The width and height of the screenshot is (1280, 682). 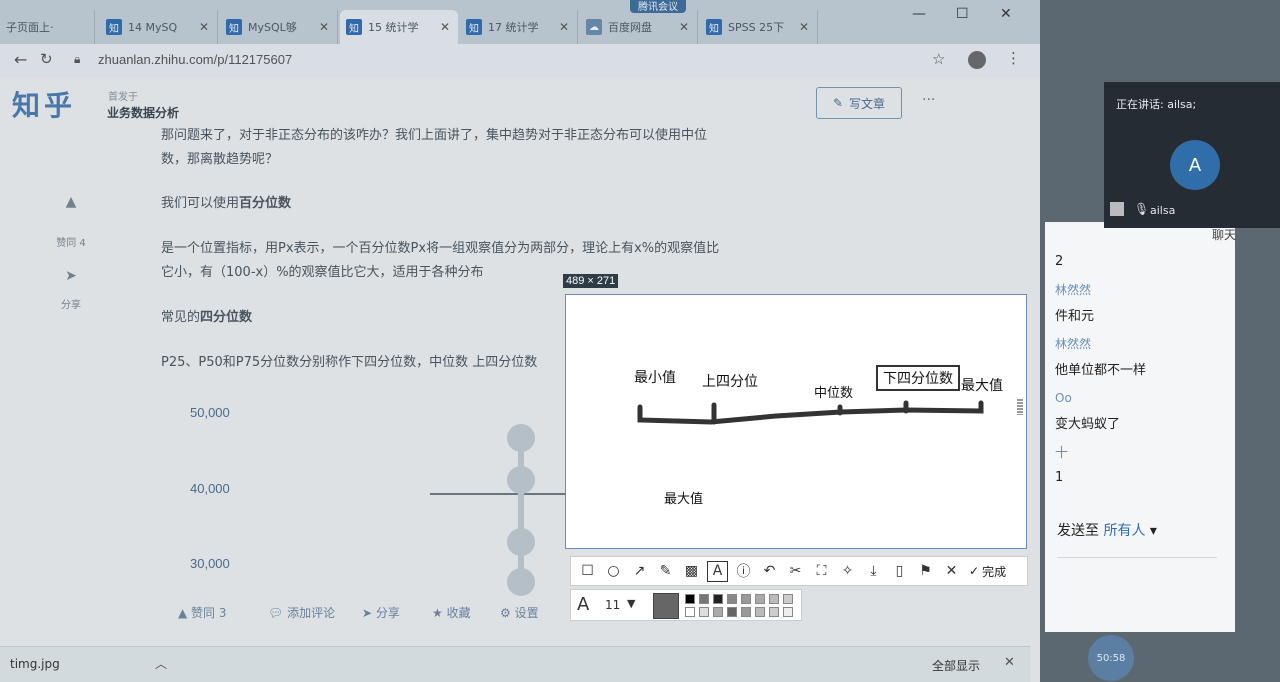 I want to click on paragraph-2: 我们可以使用百分位数, so click(x=226, y=203).